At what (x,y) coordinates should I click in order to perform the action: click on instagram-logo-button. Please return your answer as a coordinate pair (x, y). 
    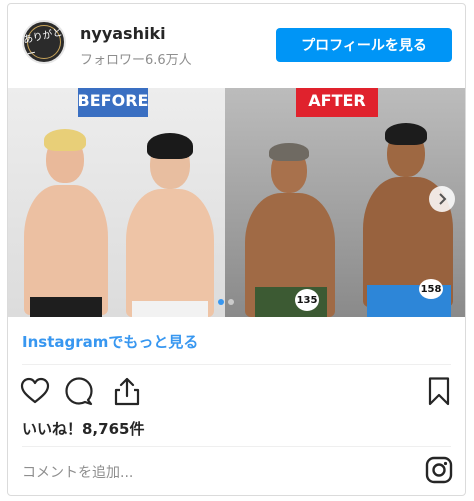
    Looking at the image, I should click on (439, 470).